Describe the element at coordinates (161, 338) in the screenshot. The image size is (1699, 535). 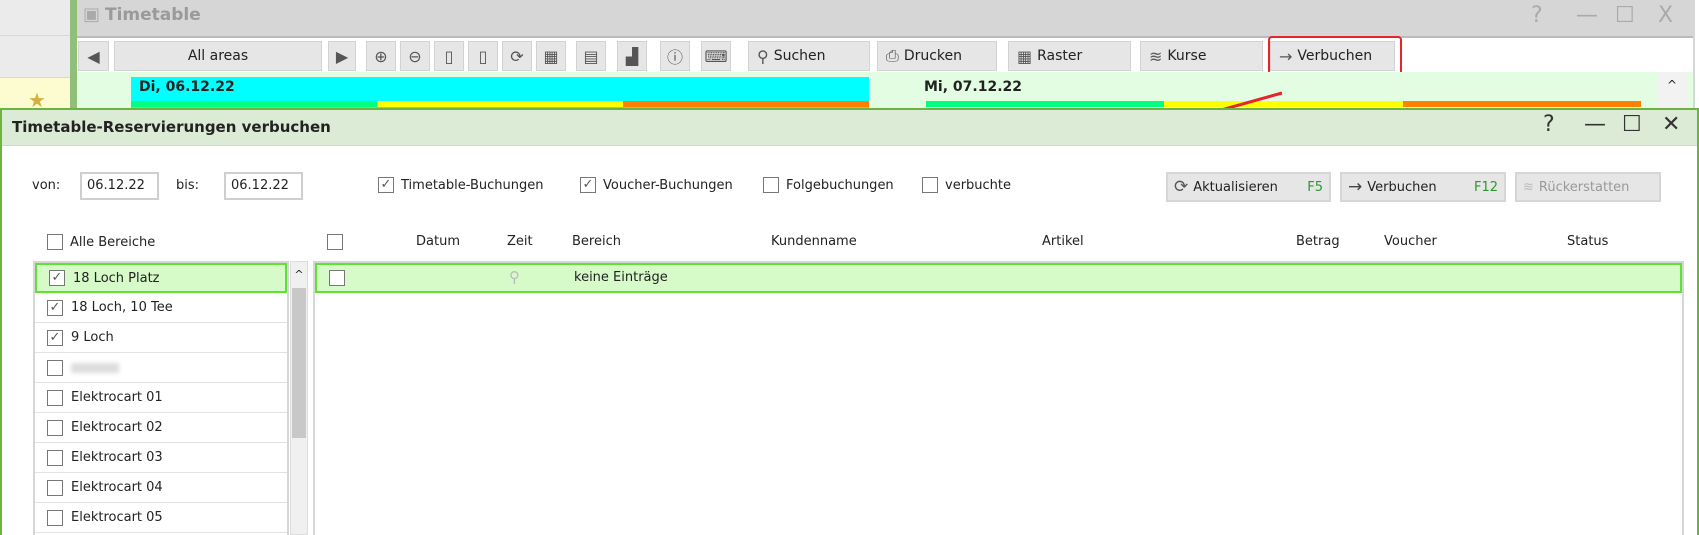
I see `area-item: ✓ 9 Loch` at that location.